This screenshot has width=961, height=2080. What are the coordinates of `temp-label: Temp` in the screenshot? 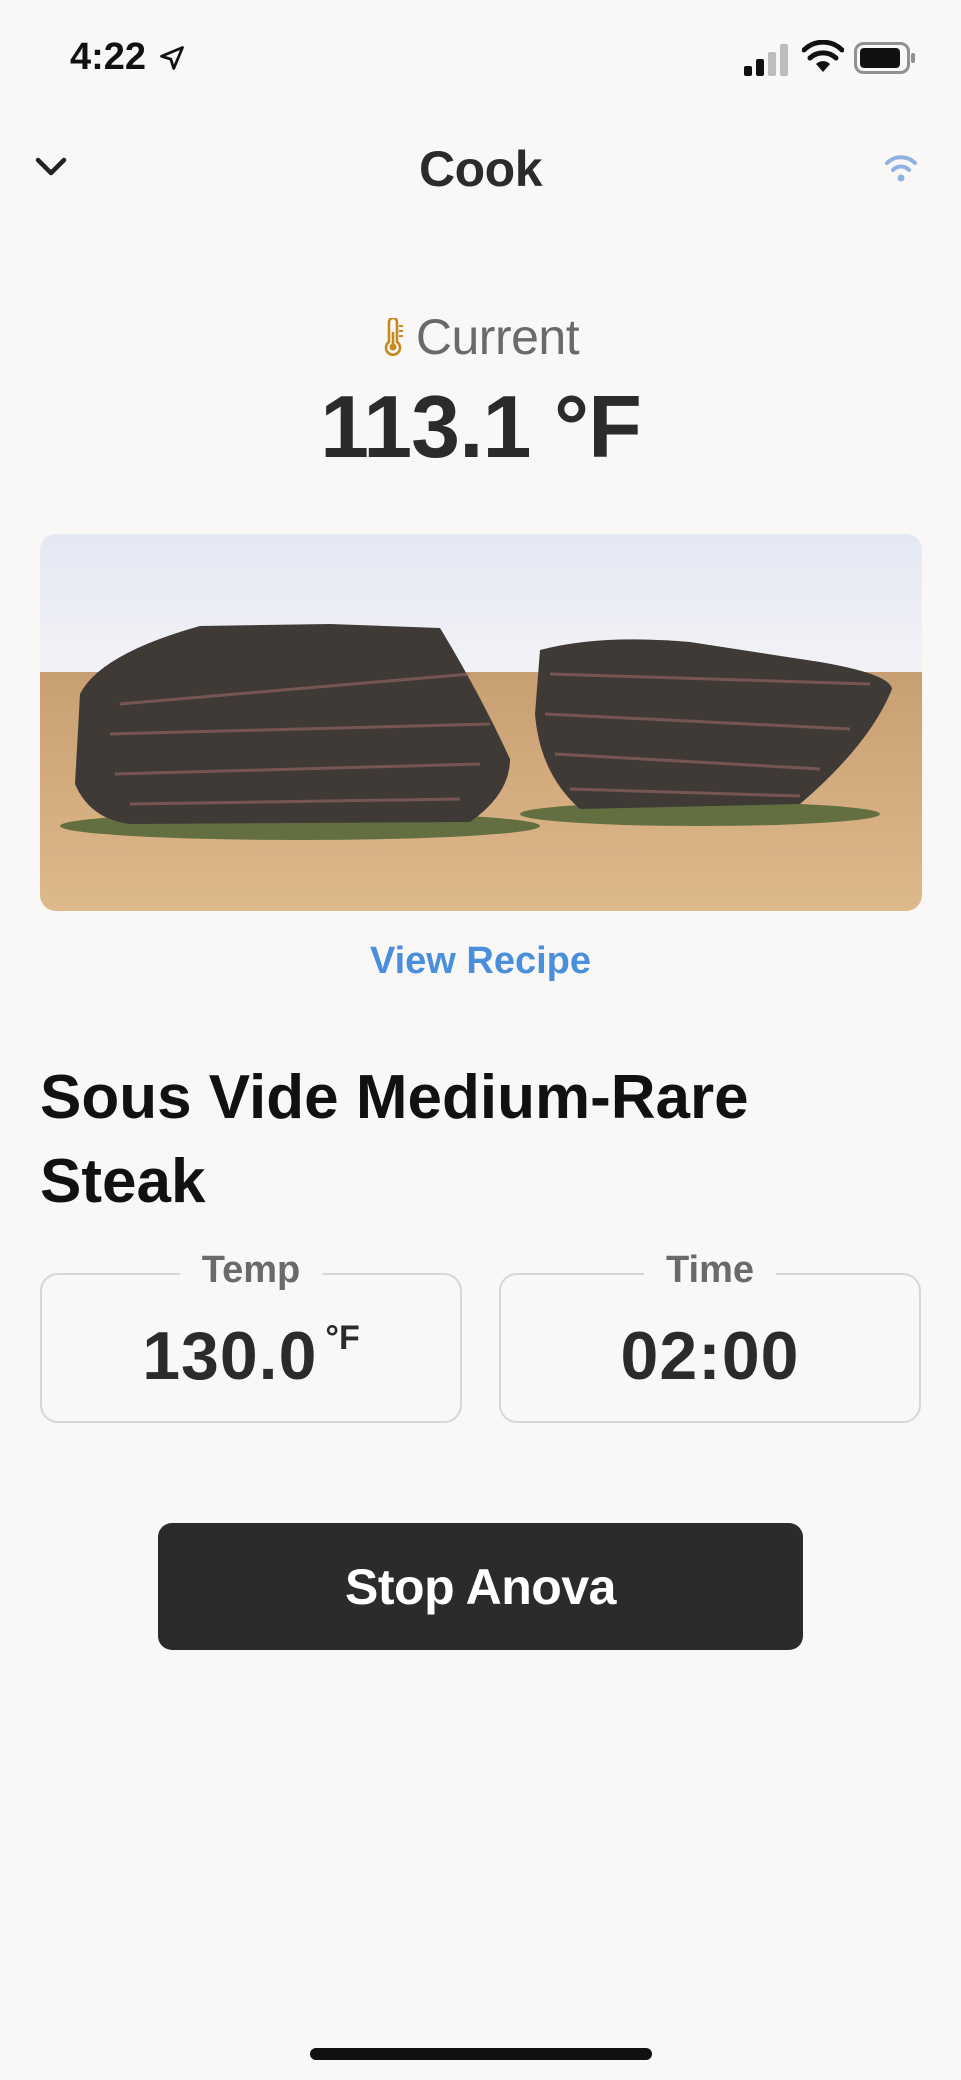 It's located at (251, 1270).